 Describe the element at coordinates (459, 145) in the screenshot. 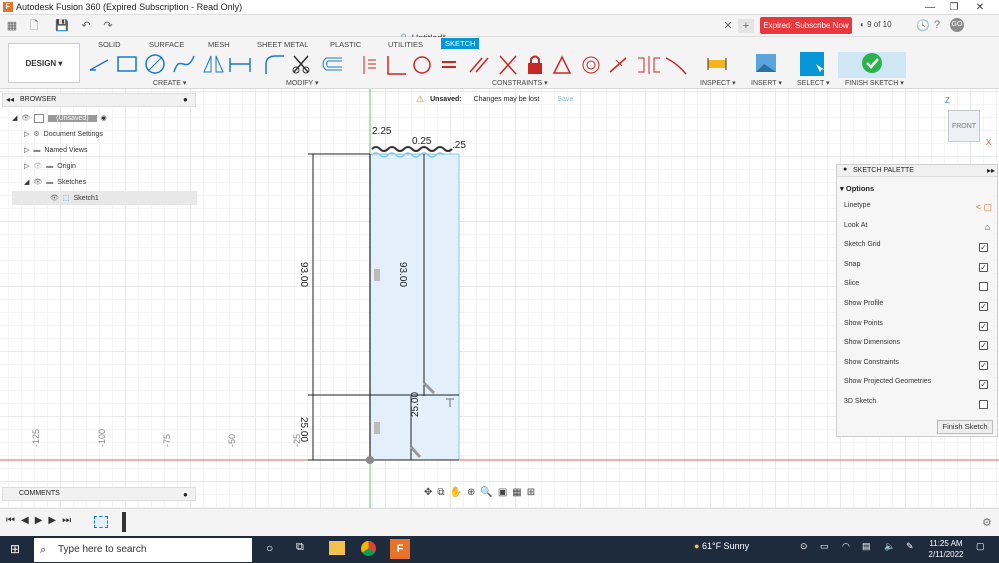

I see `dimension-width-small: .25` at that location.